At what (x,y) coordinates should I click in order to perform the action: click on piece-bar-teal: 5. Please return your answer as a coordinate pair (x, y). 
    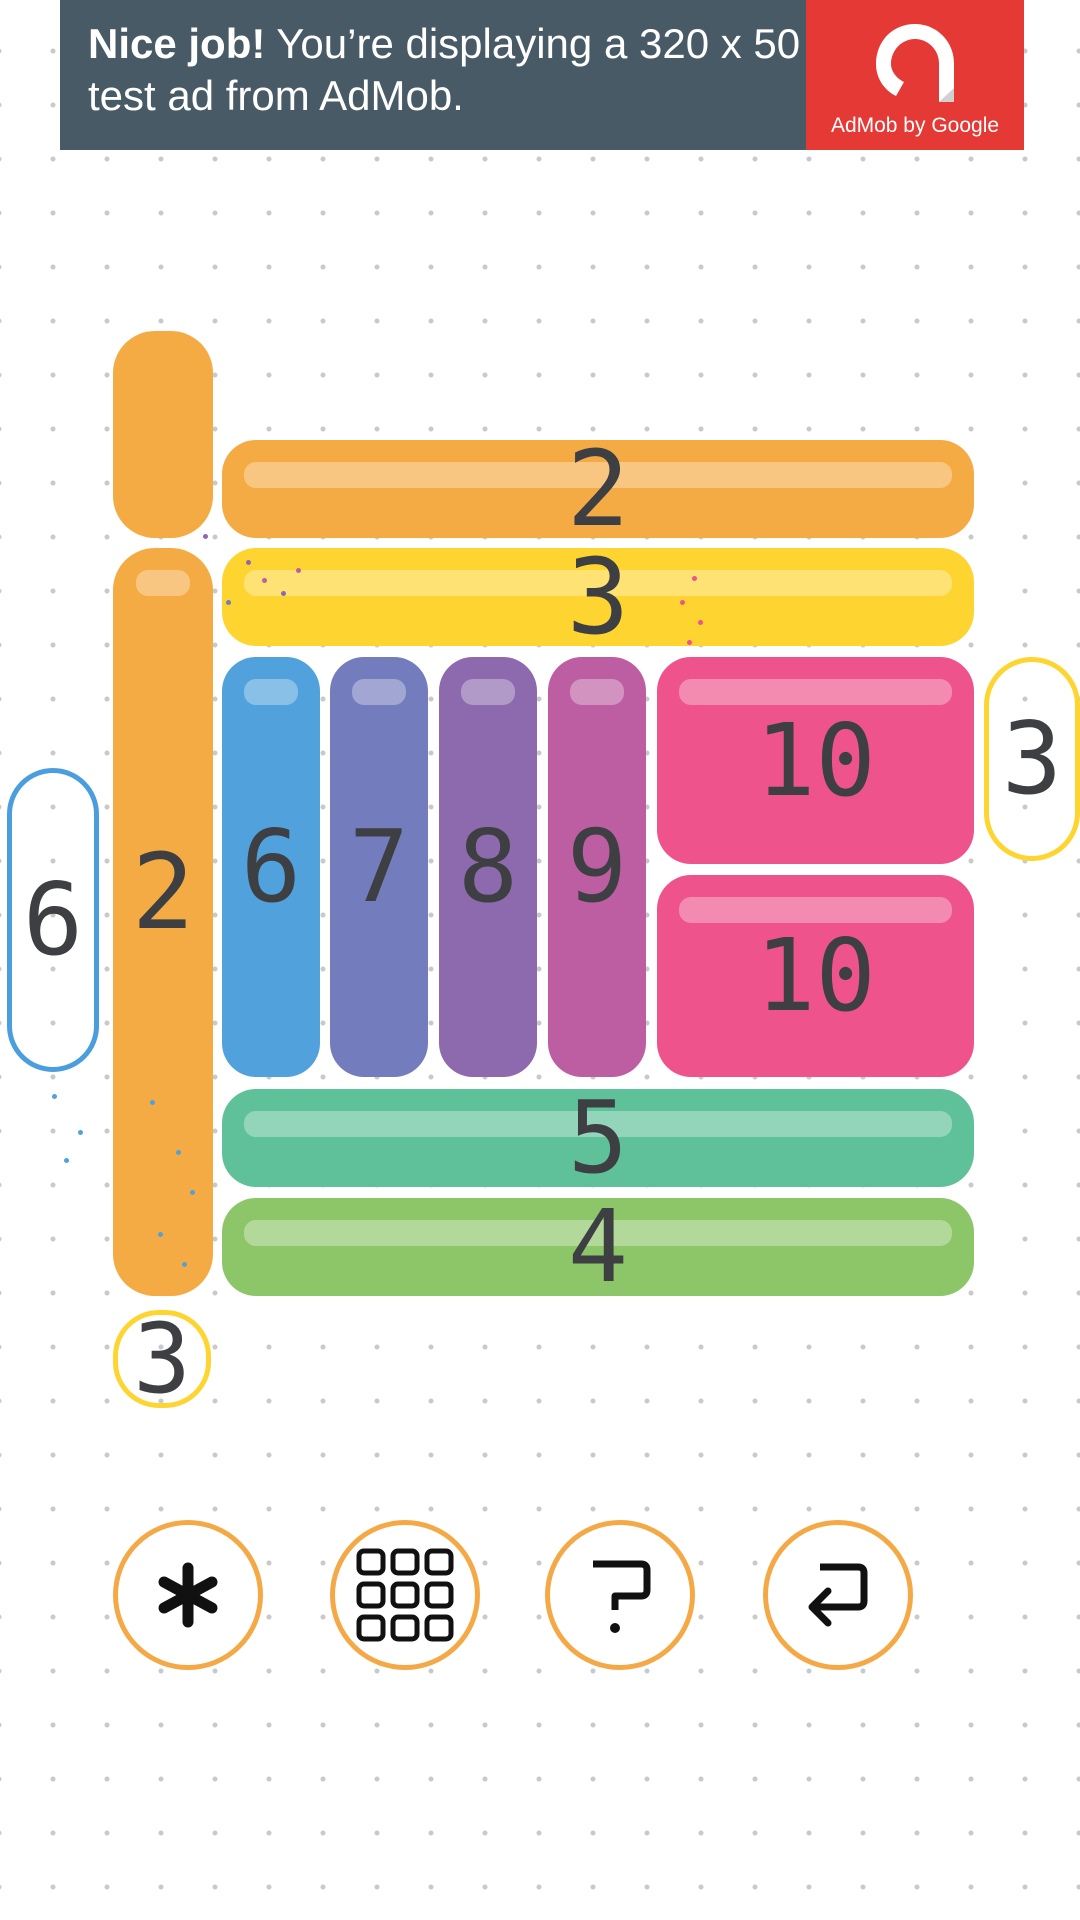
    Looking at the image, I should click on (598, 1137).